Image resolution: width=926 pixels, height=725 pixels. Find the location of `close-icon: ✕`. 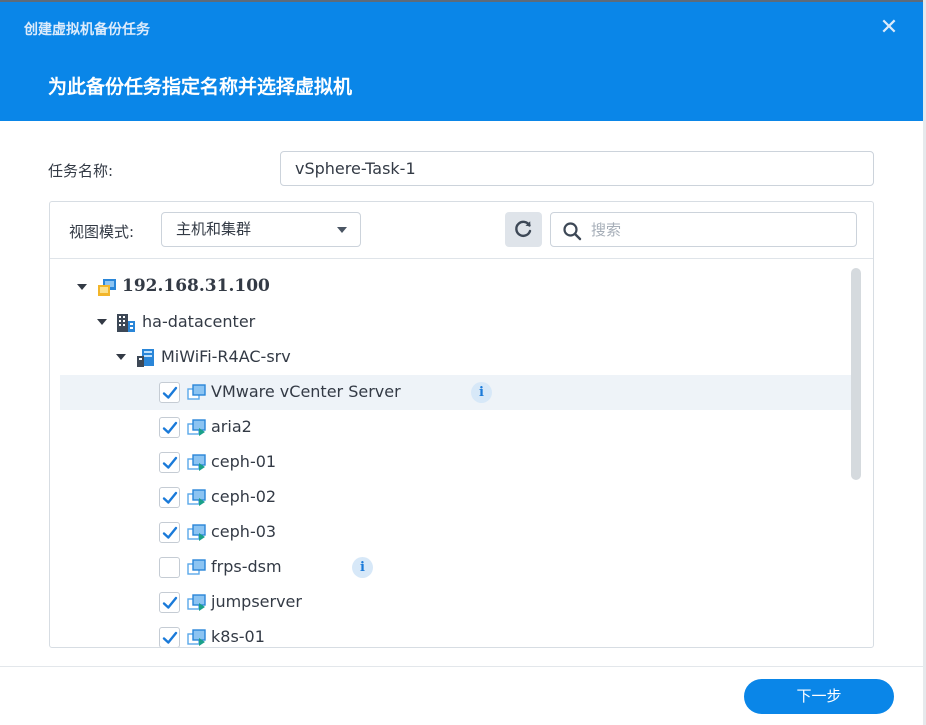

close-icon: ✕ is located at coordinates (889, 28).